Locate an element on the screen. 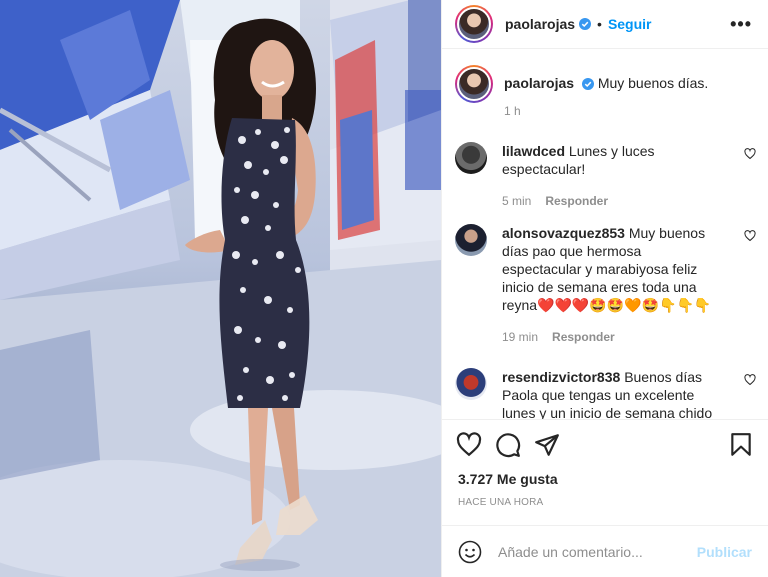 This screenshot has width=768, height=577. comment-age: 19 min is located at coordinates (520, 337).